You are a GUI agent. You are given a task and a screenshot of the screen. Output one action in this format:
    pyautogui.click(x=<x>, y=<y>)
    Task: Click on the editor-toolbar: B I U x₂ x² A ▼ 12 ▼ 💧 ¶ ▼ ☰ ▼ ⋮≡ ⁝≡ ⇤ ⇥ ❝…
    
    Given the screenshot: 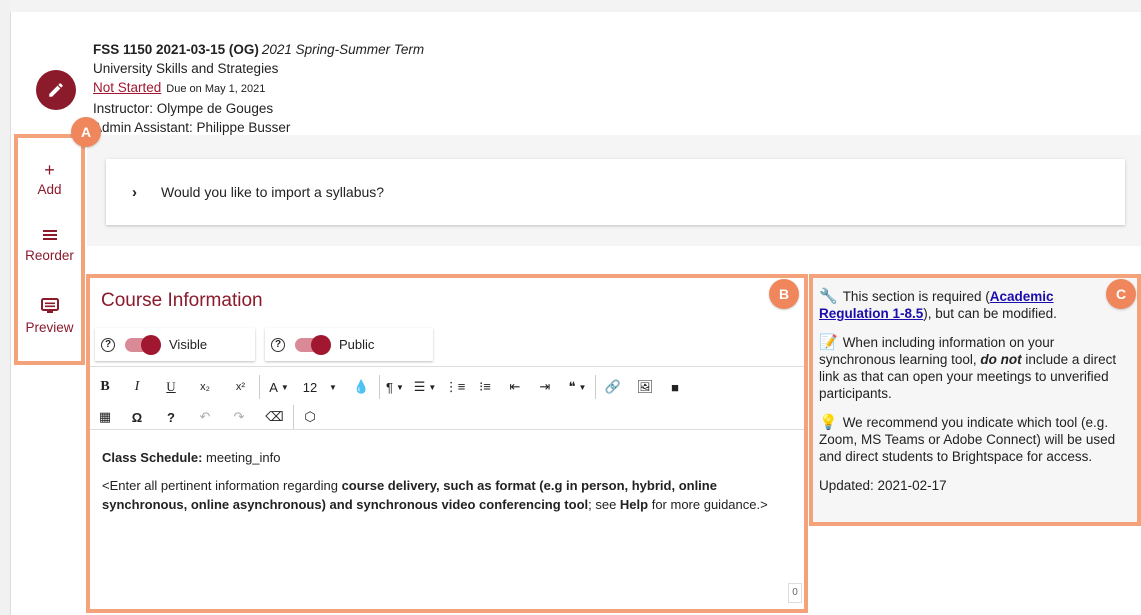 What is the action you would take?
    pyautogui.click(x=447, y=398)
    